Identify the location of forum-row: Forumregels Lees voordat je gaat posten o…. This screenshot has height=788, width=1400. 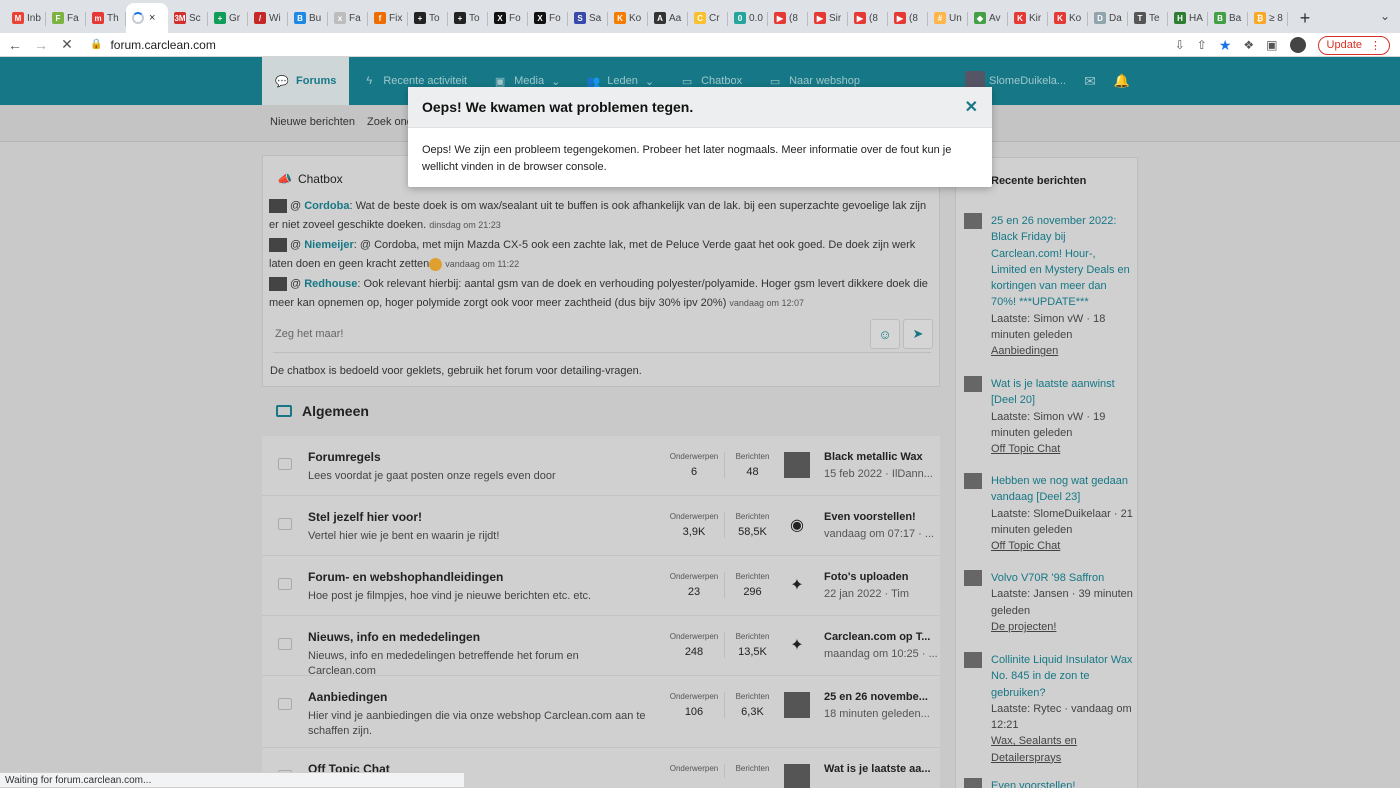
(601, 466).